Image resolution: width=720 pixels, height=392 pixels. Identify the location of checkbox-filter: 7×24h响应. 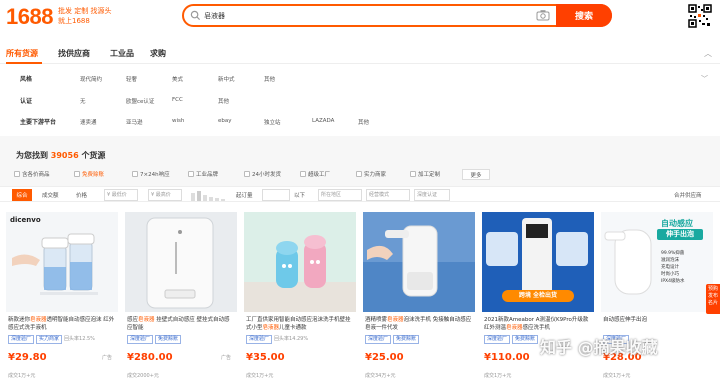
(151, 174).